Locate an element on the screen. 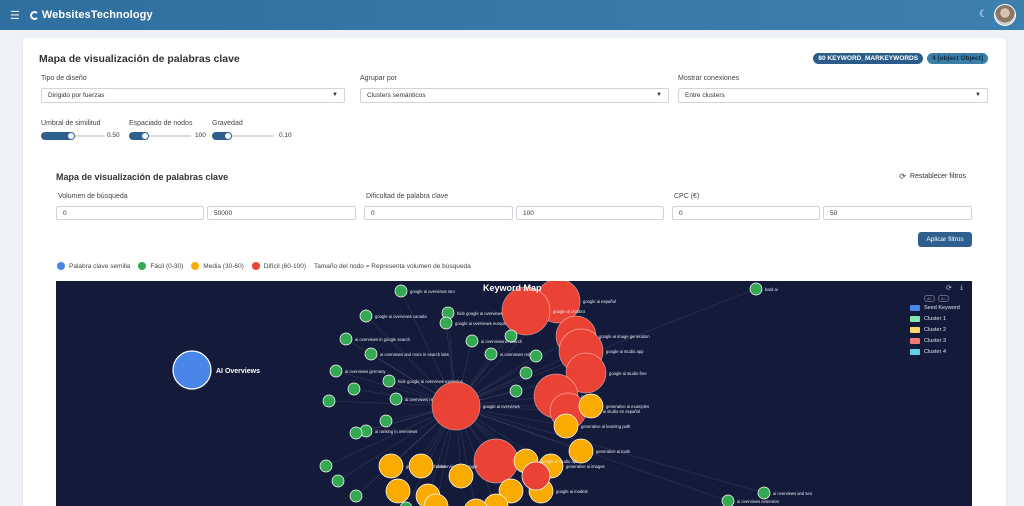 Image resolution: width=1024 pixels, height=506 pixels. difficulty-min-input: 0 is located at coordinates (438, 213).